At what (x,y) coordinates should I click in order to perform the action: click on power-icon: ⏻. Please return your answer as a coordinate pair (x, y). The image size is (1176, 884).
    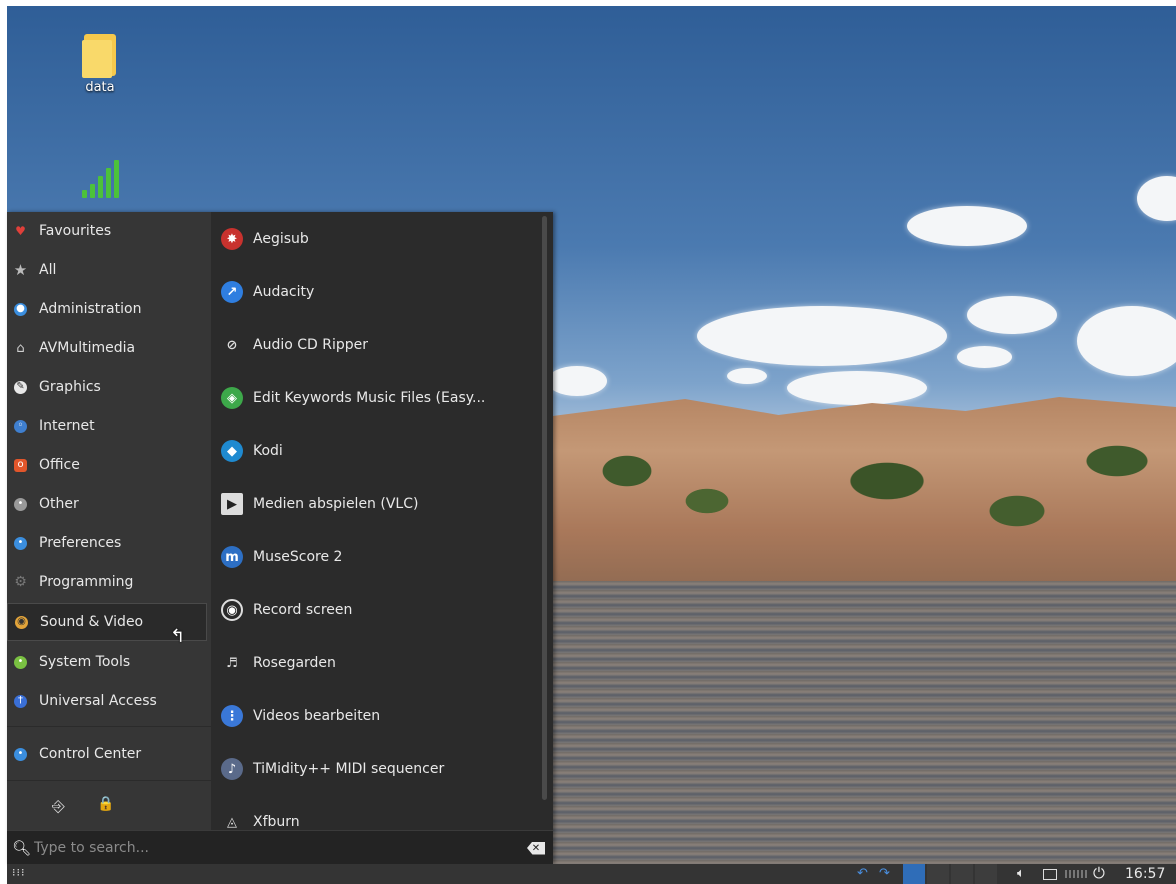
    Looking at the image, I should click on (1099, 873).